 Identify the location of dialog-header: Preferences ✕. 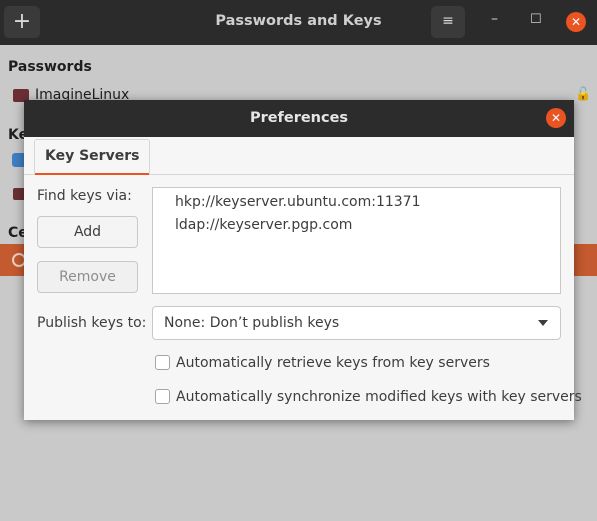
(299, 118).